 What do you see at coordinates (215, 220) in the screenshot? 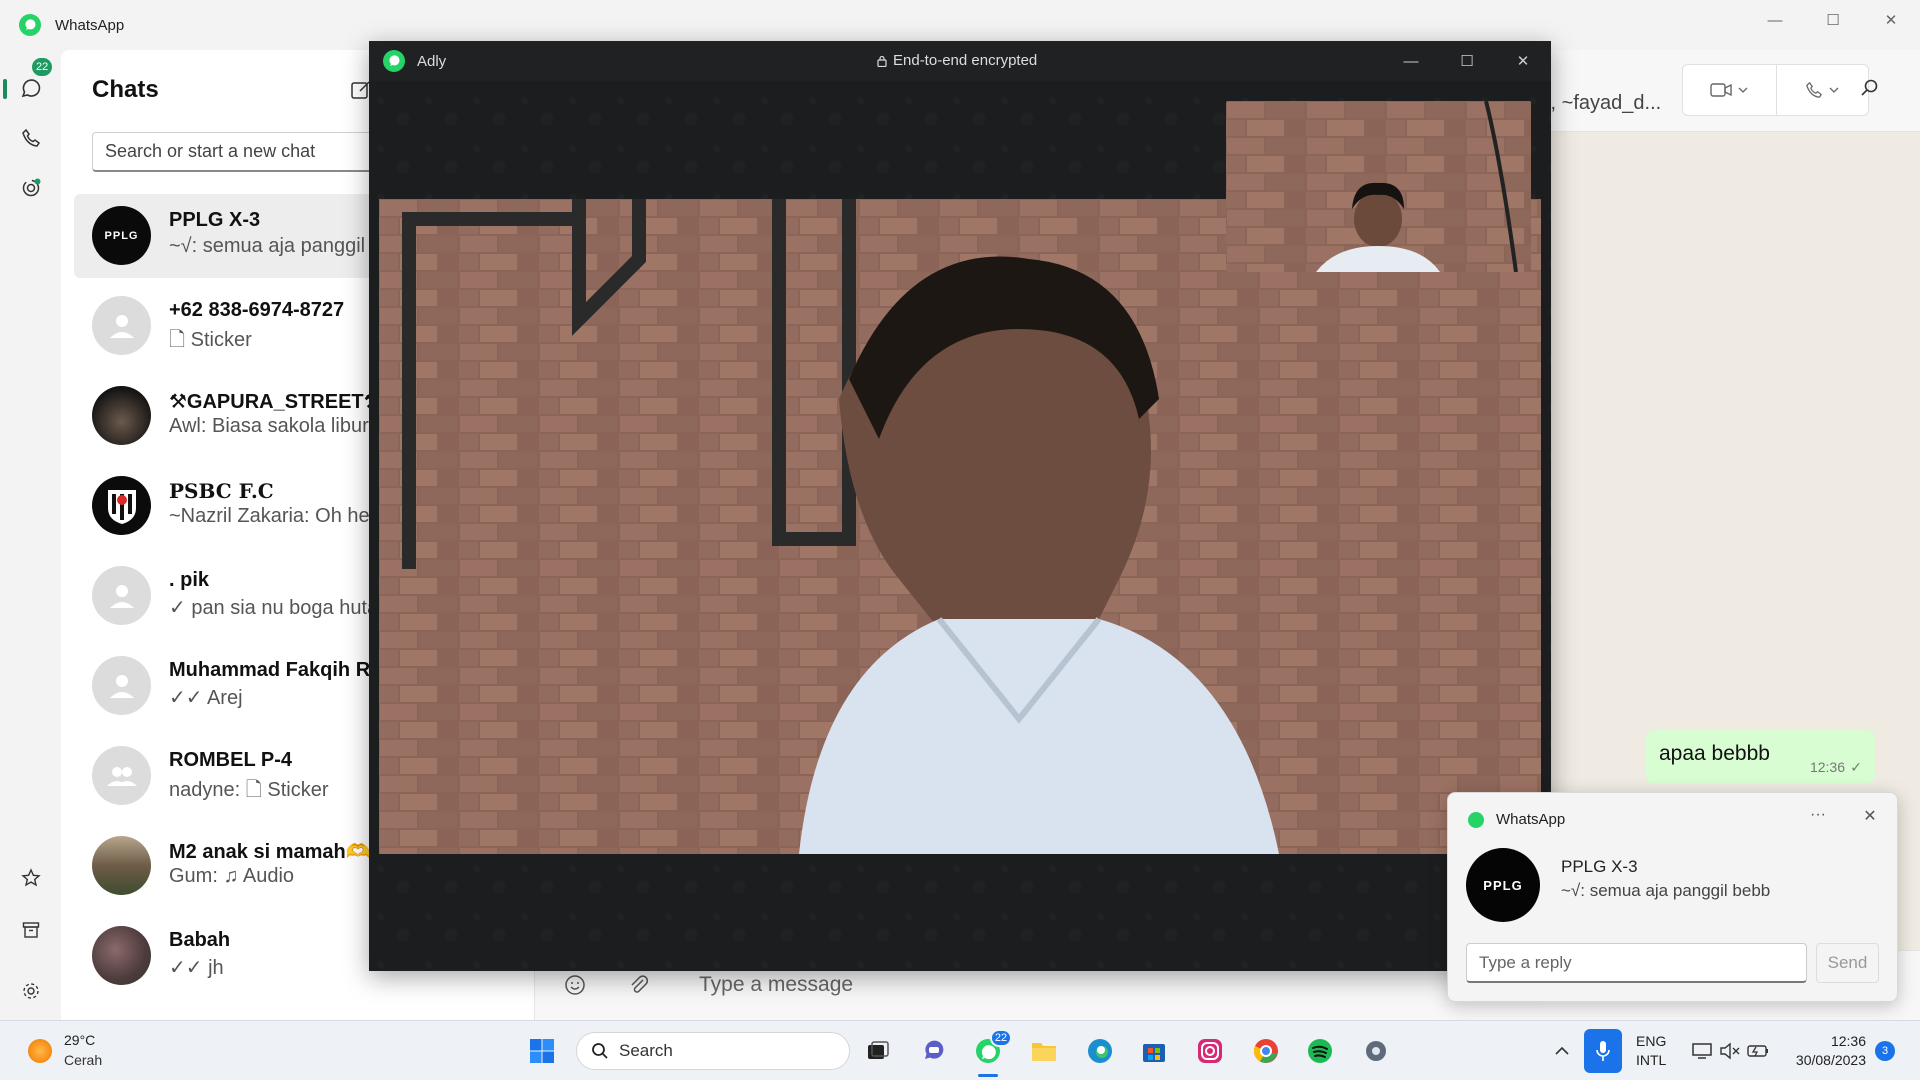
I see `chat-name: PPLG X-3` at bounding box center [215, 220].